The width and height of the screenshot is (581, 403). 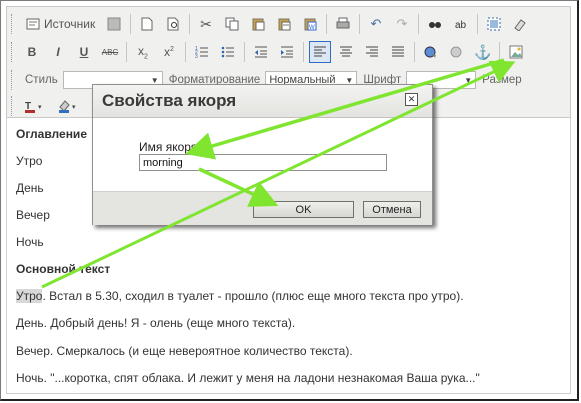 I want to click on select-all-icon, so click(x=494, y=24).